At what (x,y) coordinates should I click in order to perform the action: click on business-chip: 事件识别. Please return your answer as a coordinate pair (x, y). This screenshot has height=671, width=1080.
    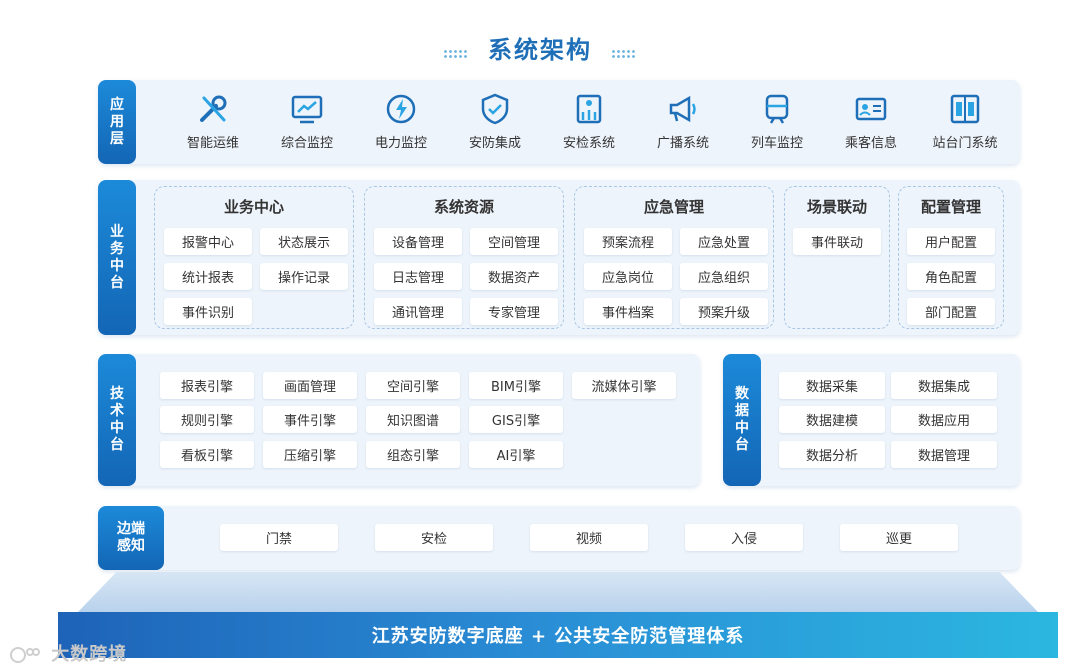
    Looking at the image, I should click on (208, 311).